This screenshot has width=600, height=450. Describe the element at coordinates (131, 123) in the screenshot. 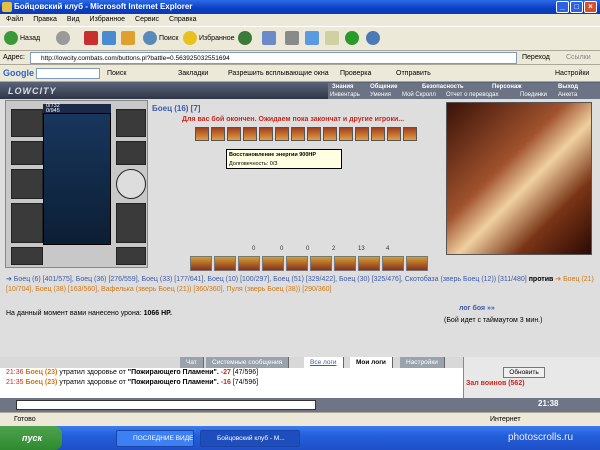

I see `gloves-slot` at that location.